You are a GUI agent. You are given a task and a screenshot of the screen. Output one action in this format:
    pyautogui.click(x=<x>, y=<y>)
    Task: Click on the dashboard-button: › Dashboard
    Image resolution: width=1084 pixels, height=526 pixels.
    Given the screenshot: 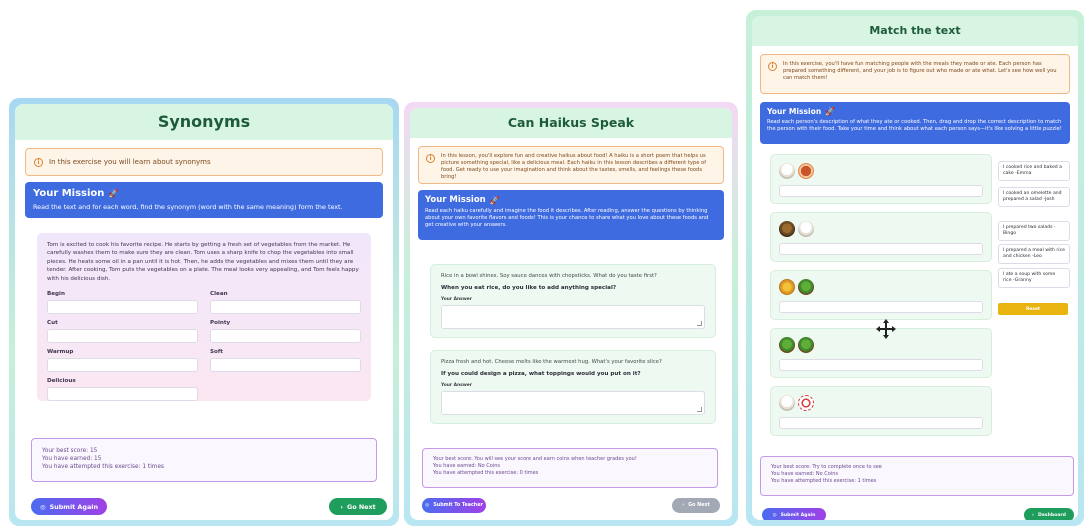 What is the action you would take?
    pyautogui.click(x=1049, y=514)
    